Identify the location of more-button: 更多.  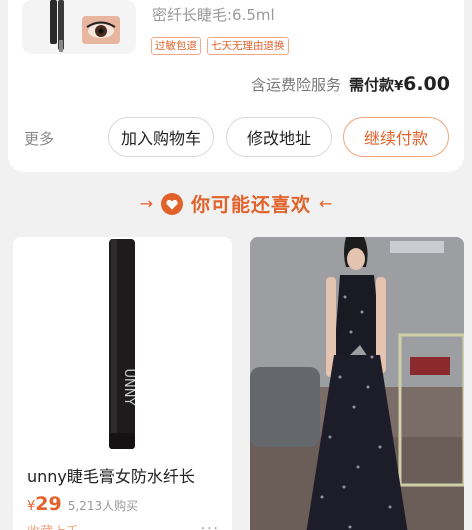
(39, 138).